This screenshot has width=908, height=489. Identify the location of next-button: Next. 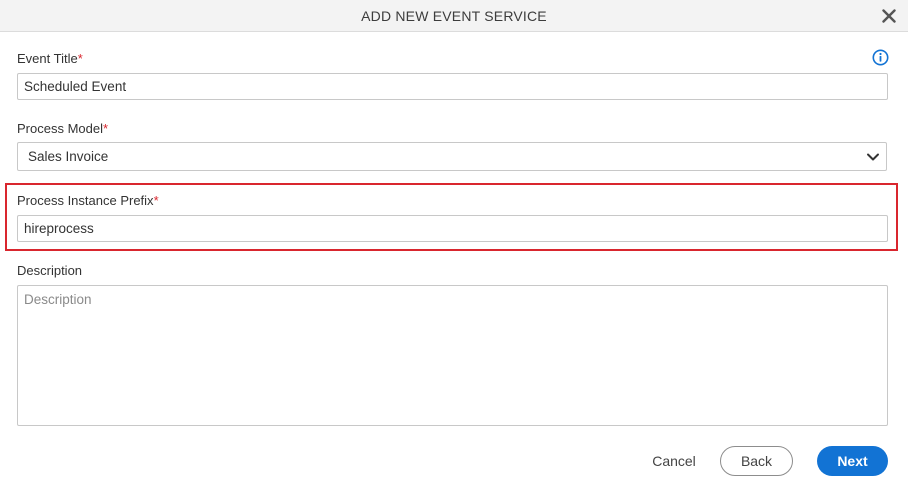
(852, 461).